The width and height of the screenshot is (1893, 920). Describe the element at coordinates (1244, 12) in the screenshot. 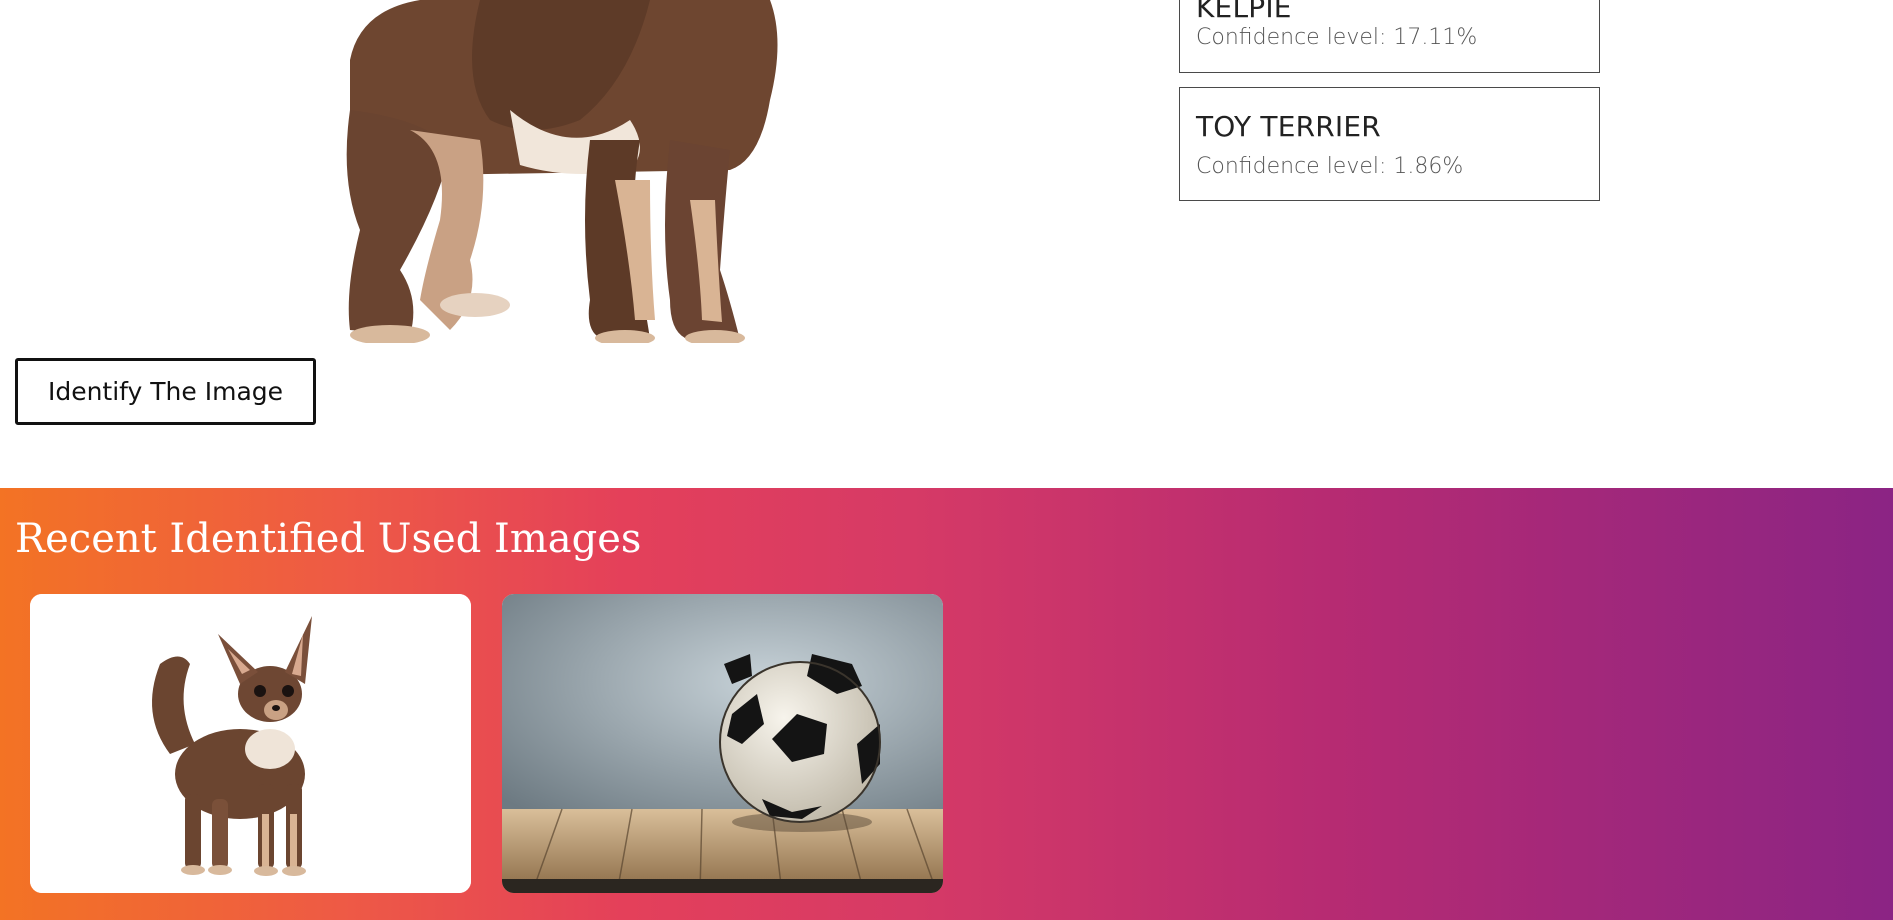

I see `result-label: KELPIE` at that location.